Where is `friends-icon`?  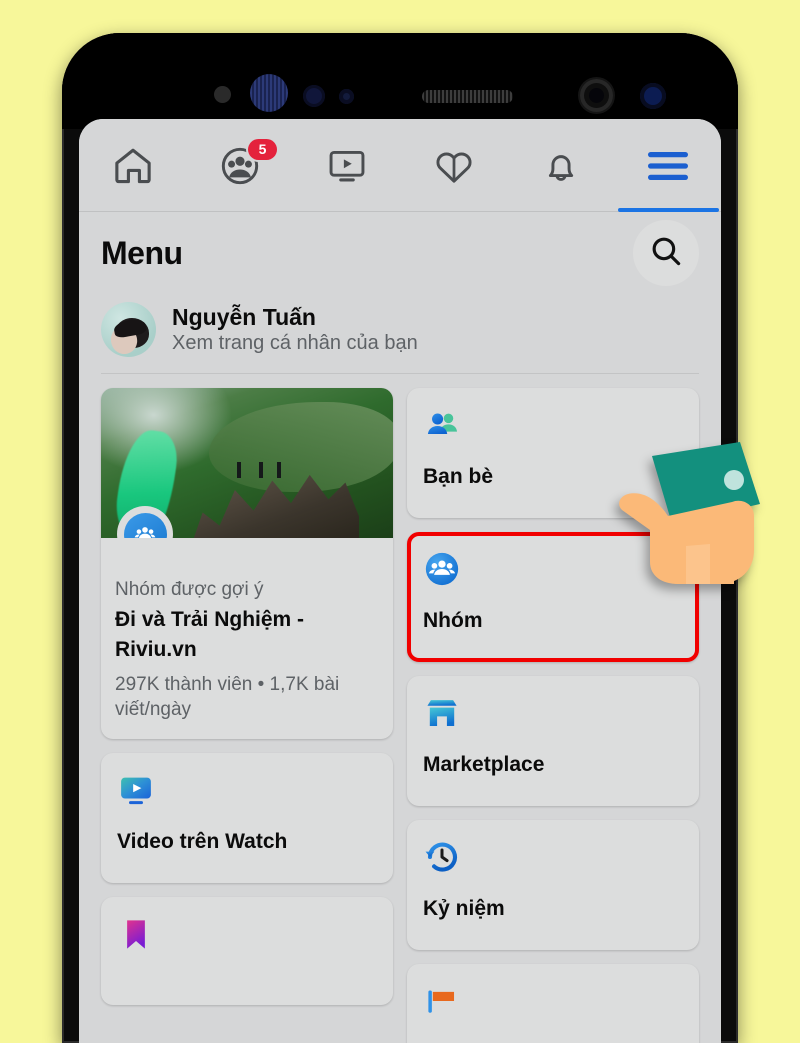 friends-icon is located at coordinates (442, 430).